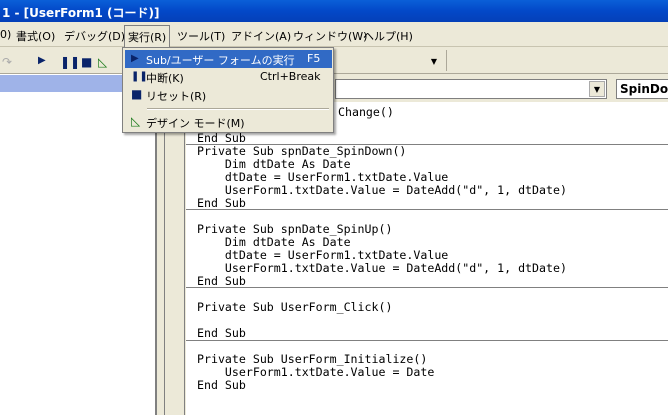 The image size is (668, 415). I want to click on menu-item-label: デザイン モード(M), so click(195, 123).